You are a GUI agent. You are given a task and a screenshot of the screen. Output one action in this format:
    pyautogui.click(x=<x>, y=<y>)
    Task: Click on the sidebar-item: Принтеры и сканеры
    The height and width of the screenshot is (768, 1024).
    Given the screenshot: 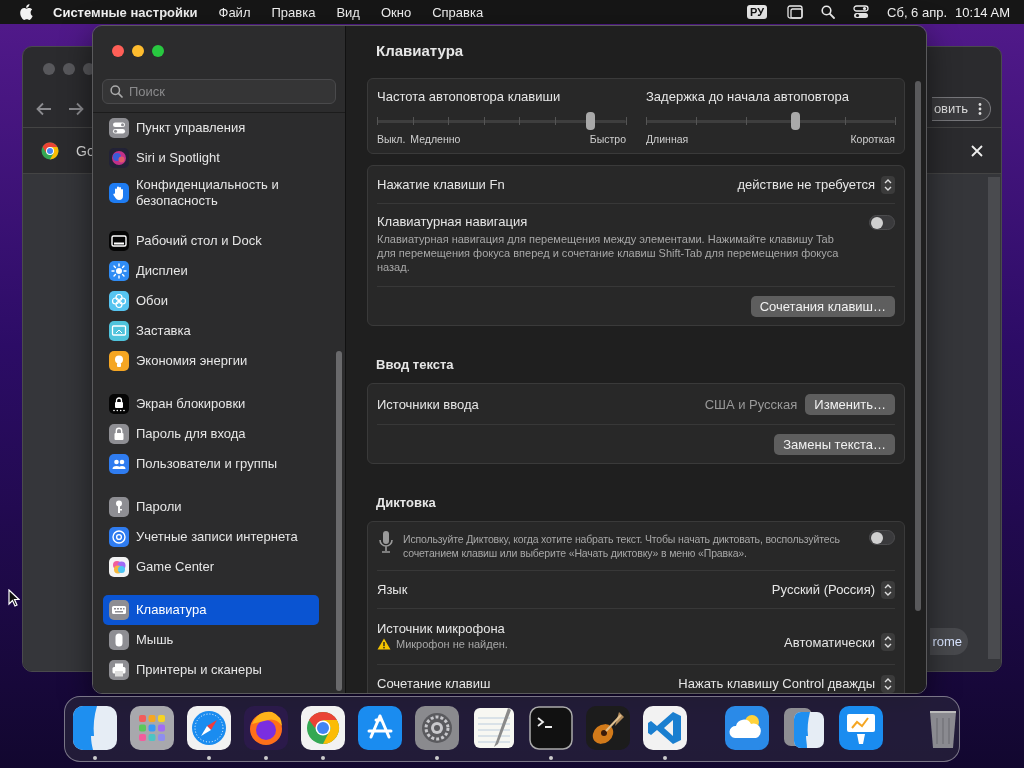 What is the action you would take?
    pyautogui.click(x=211, y=670)
    